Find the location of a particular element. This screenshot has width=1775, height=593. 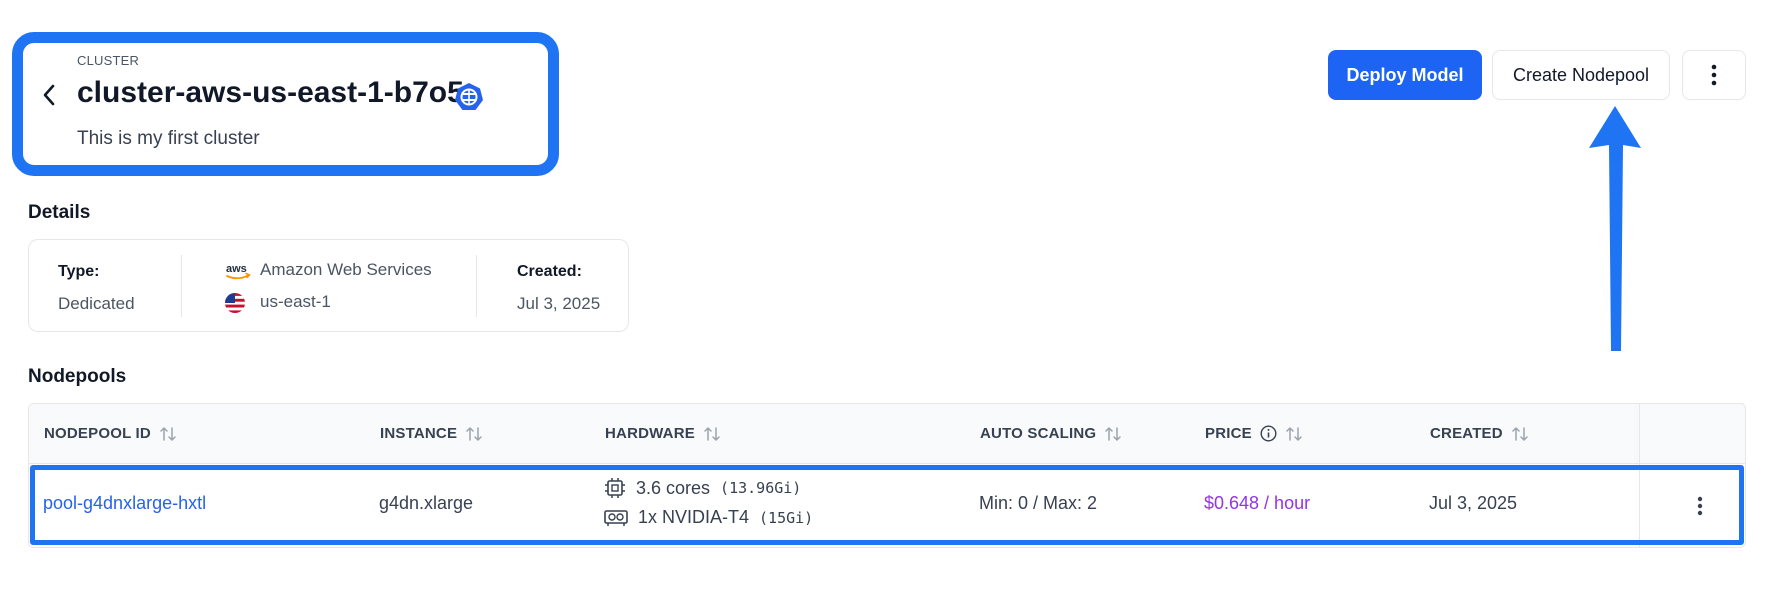

cluster-eyebrow: CLUSTER is located at coordinates (108, 60).